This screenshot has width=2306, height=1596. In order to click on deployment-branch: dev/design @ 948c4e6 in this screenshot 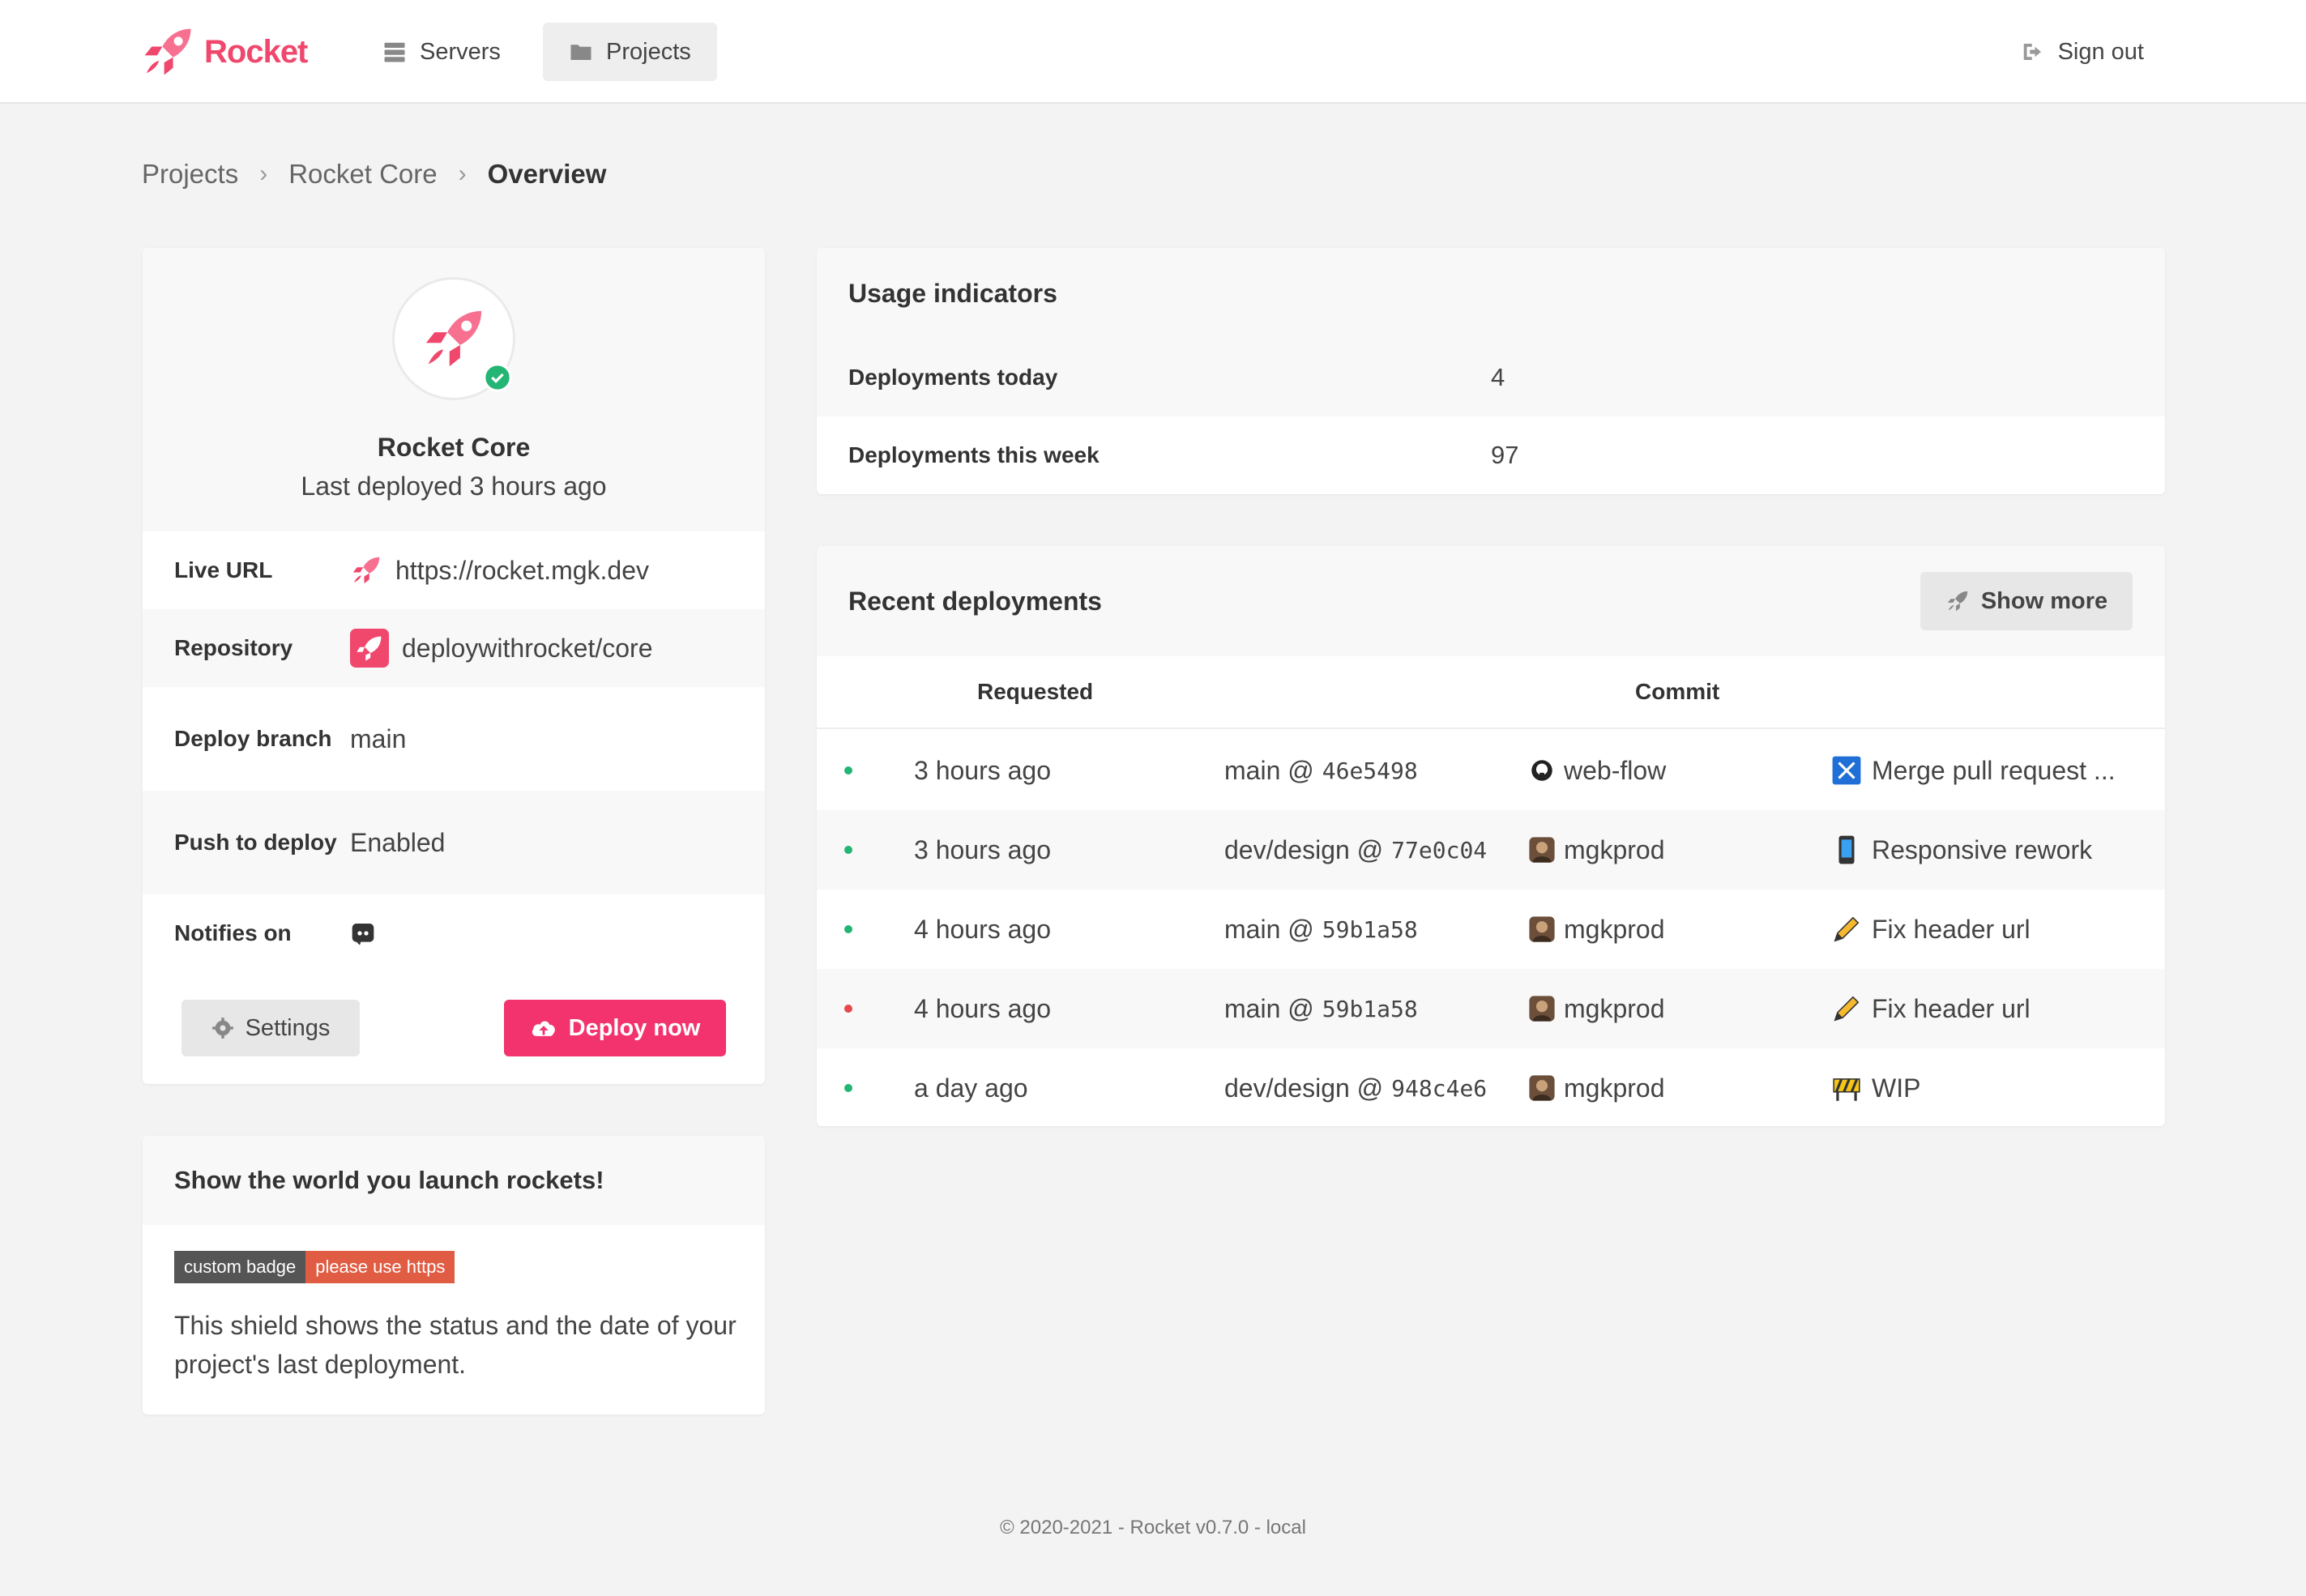, I will do `click(1355, 1087)`.